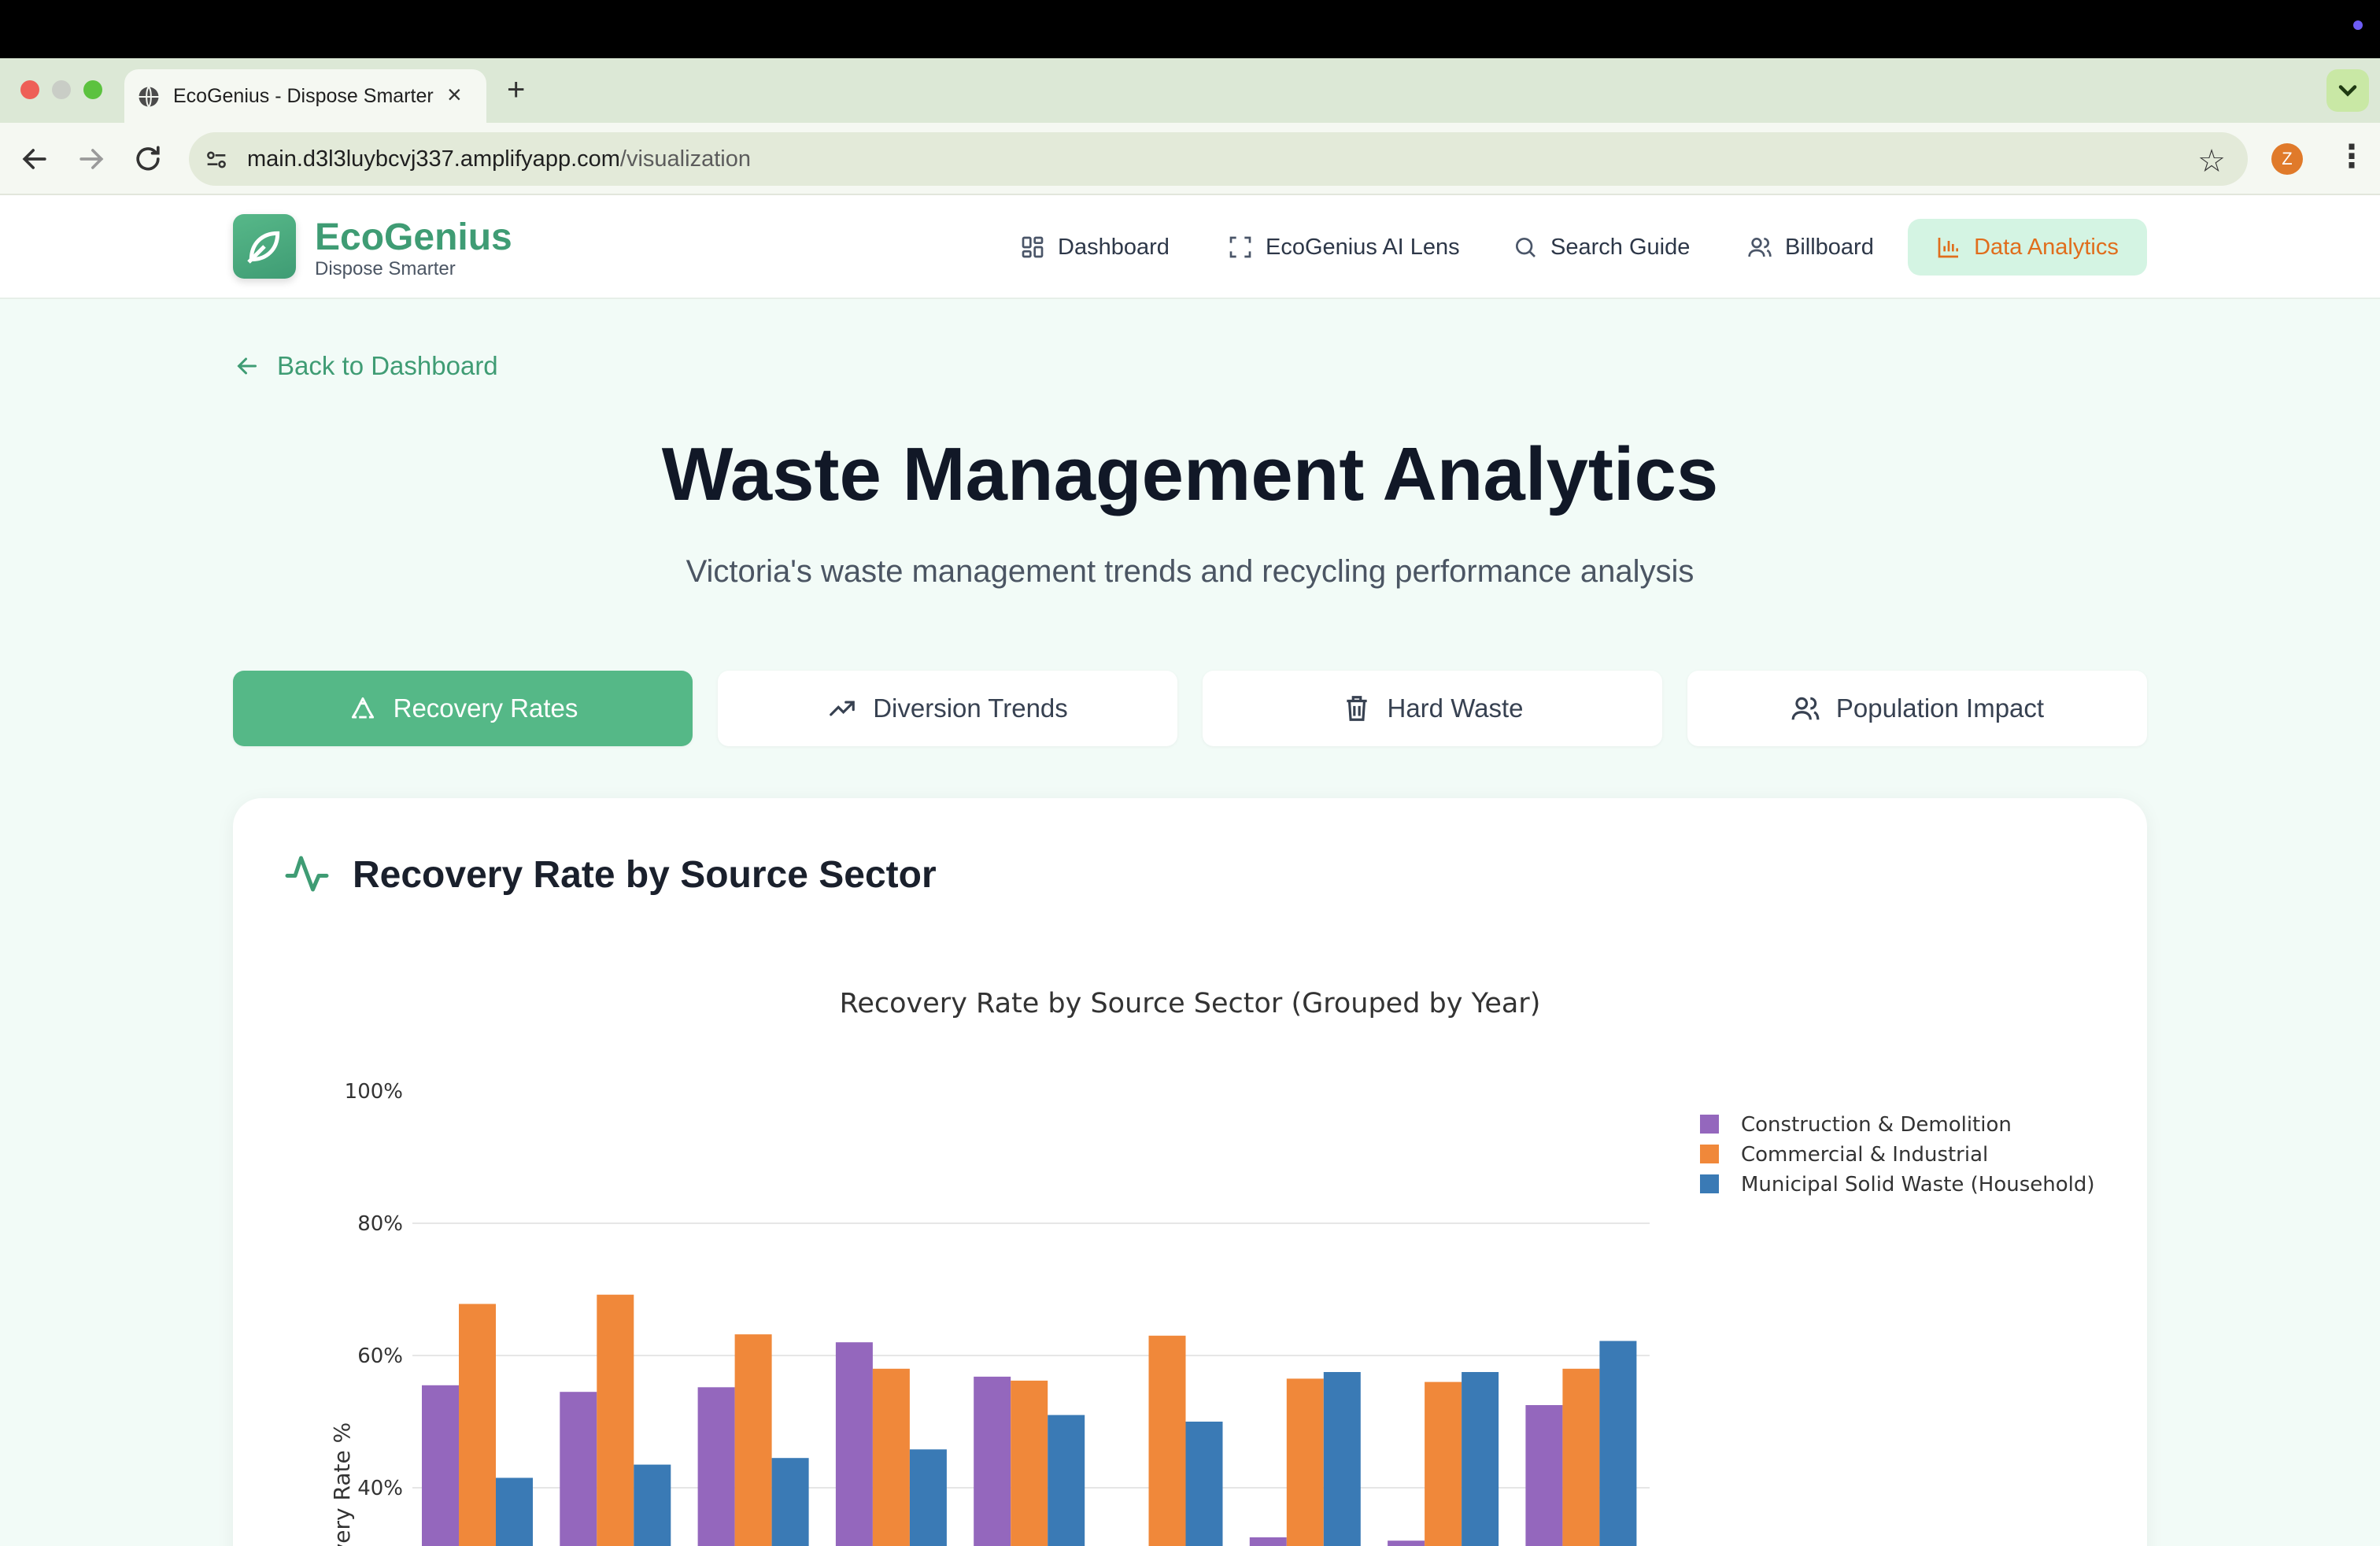 The image size is (2380, 1546). I want to click on url-path: /visualization, so click(685, 159).